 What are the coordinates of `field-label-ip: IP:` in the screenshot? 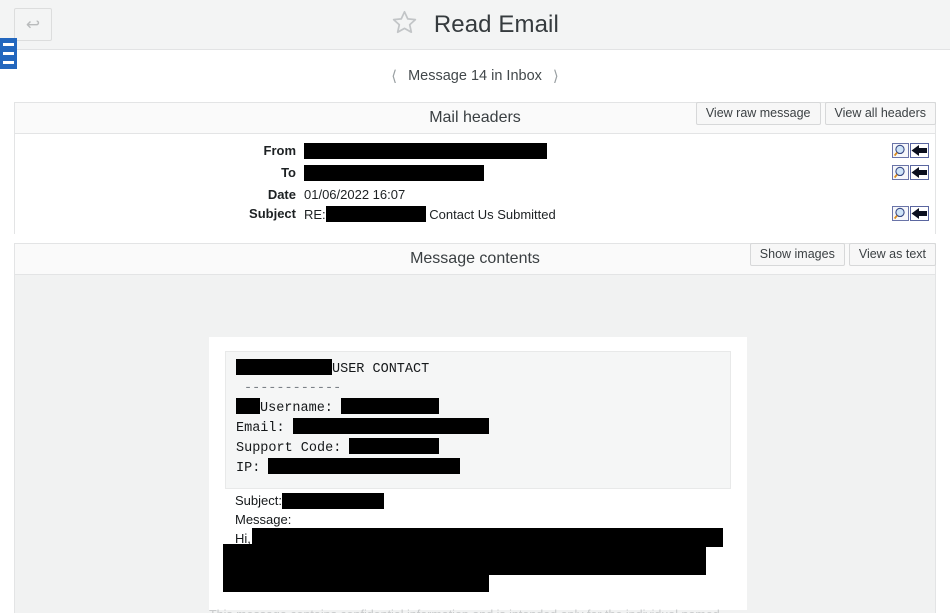 It's located at (248, 468).